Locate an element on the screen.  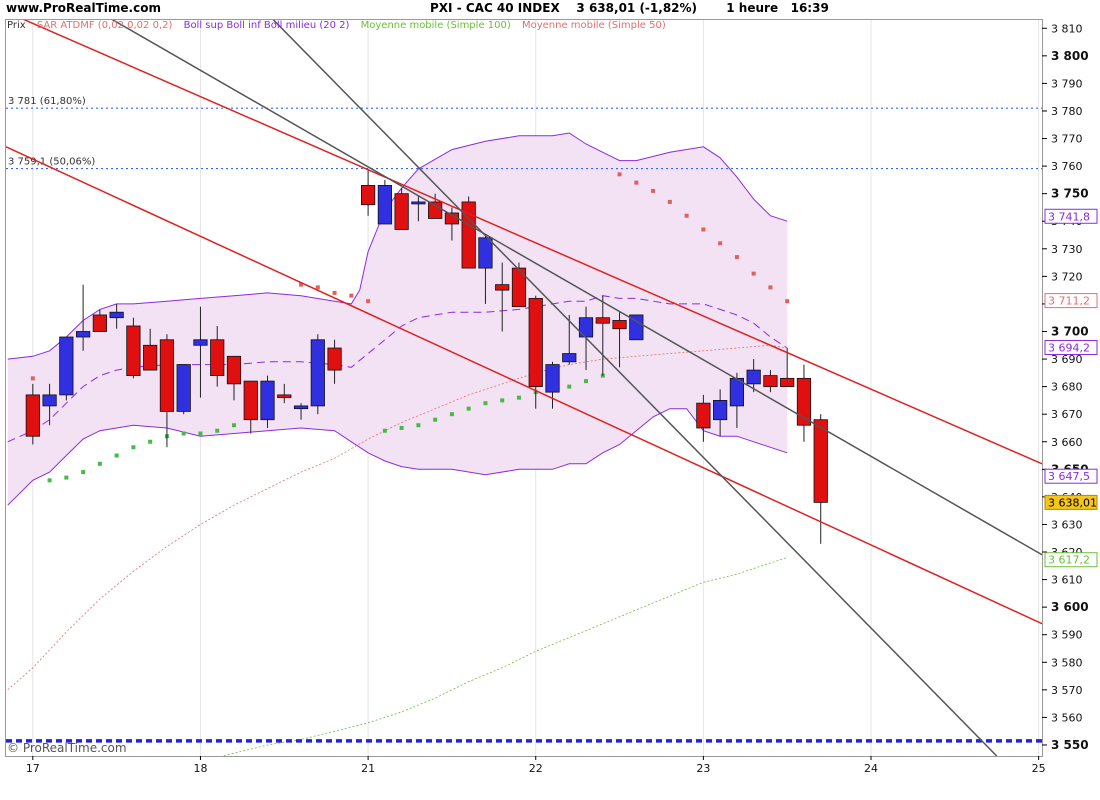
value-tag-label: 3 617,2 is located at coordinates (1069, 560).